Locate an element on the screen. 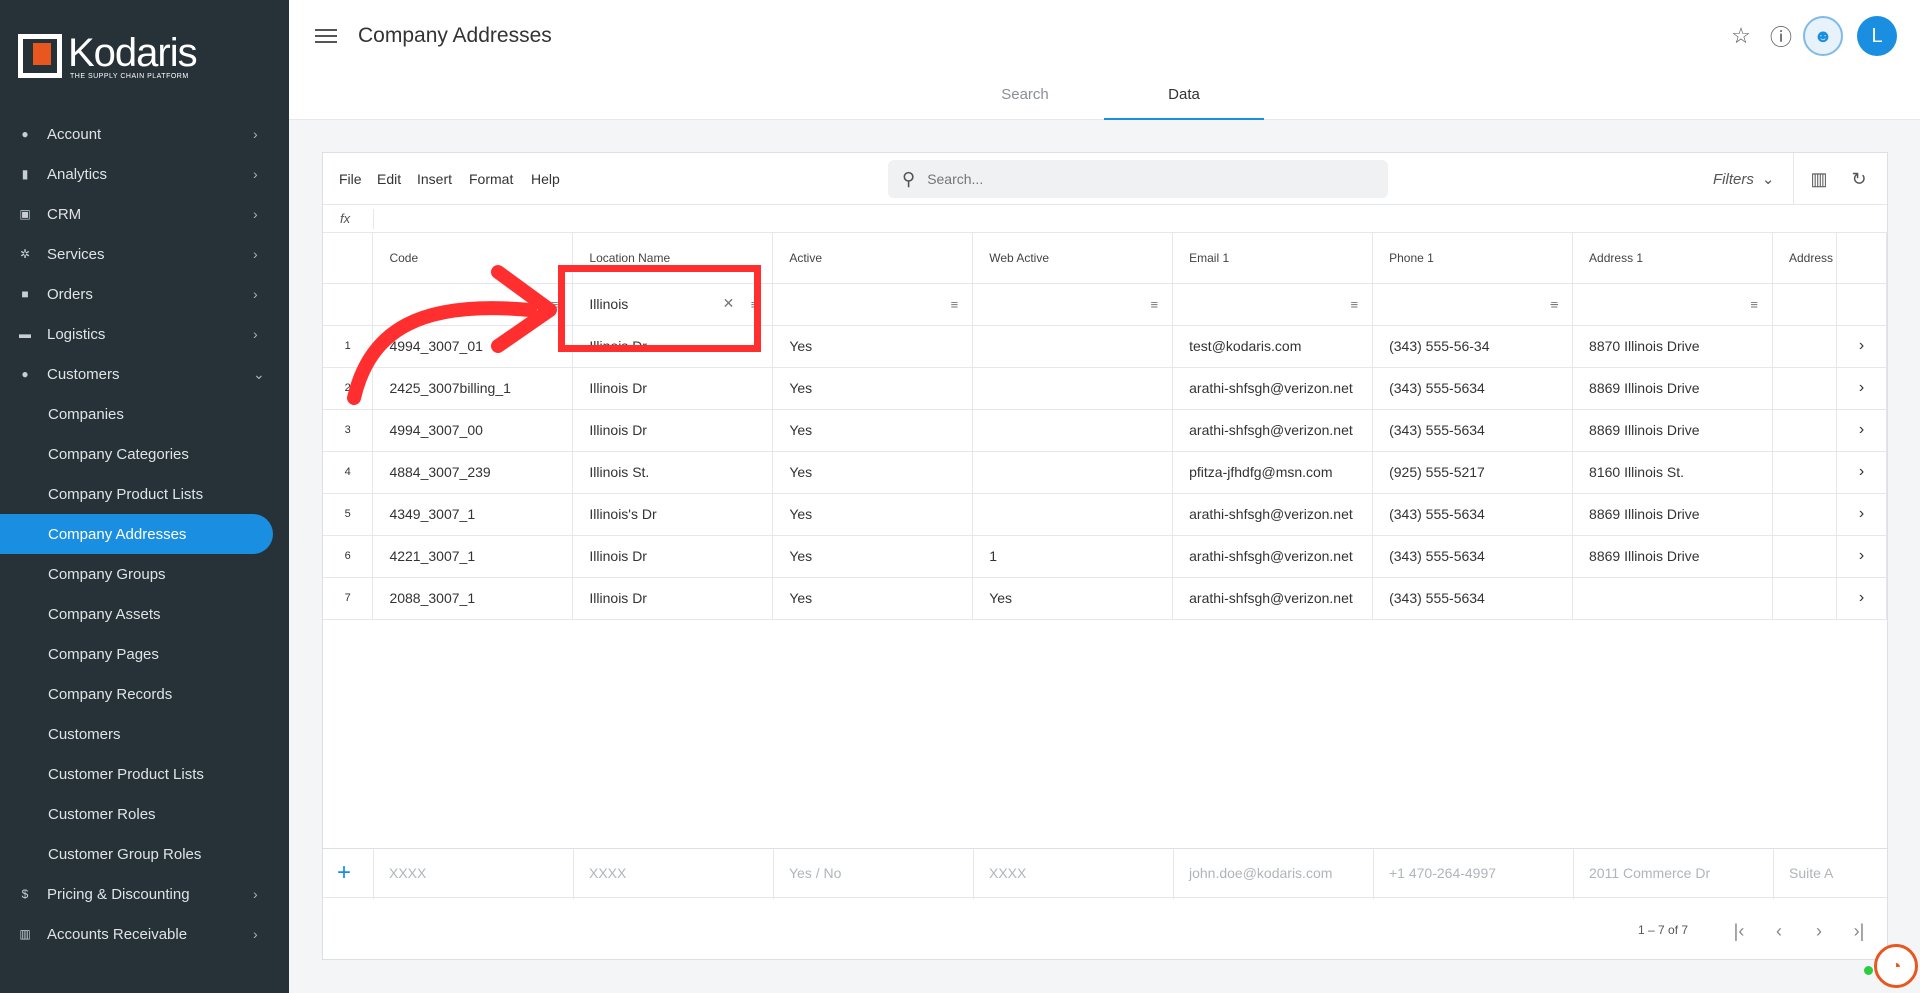  sidebar-item-crm: ▣ CRM › is located at coordinates (144, 214).